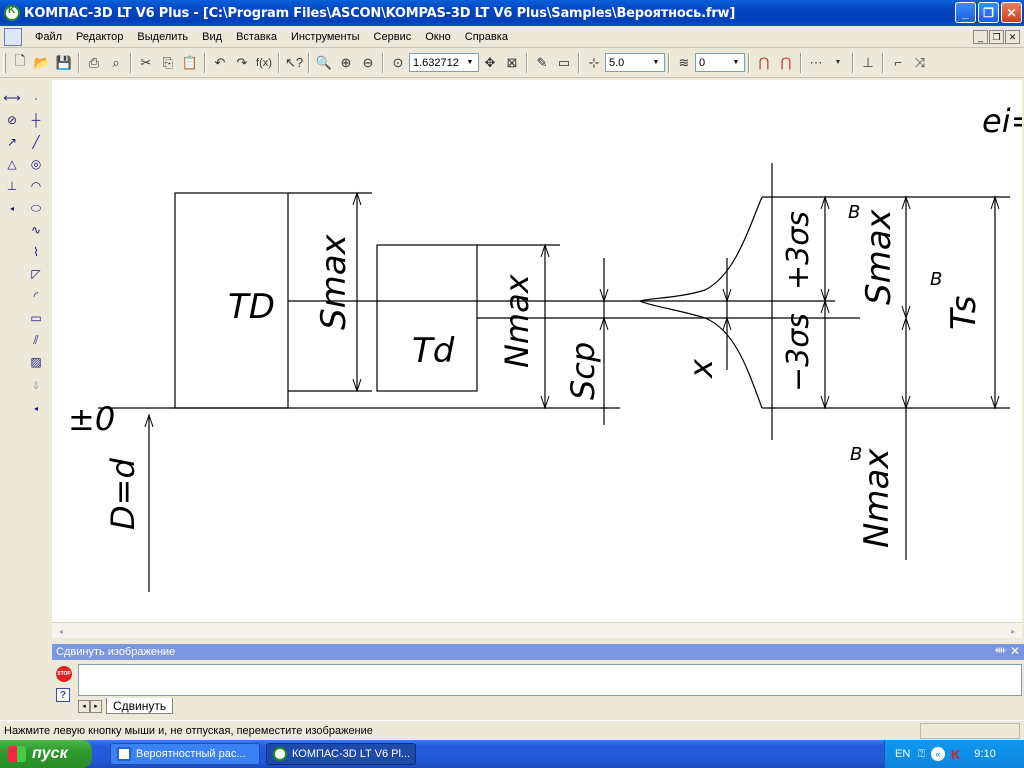 This screenshot has width=1024, height=768. Describe the element at coordinates (1001, 650) in the screenshot. I see `pin-icon: ᚓ` at that location.